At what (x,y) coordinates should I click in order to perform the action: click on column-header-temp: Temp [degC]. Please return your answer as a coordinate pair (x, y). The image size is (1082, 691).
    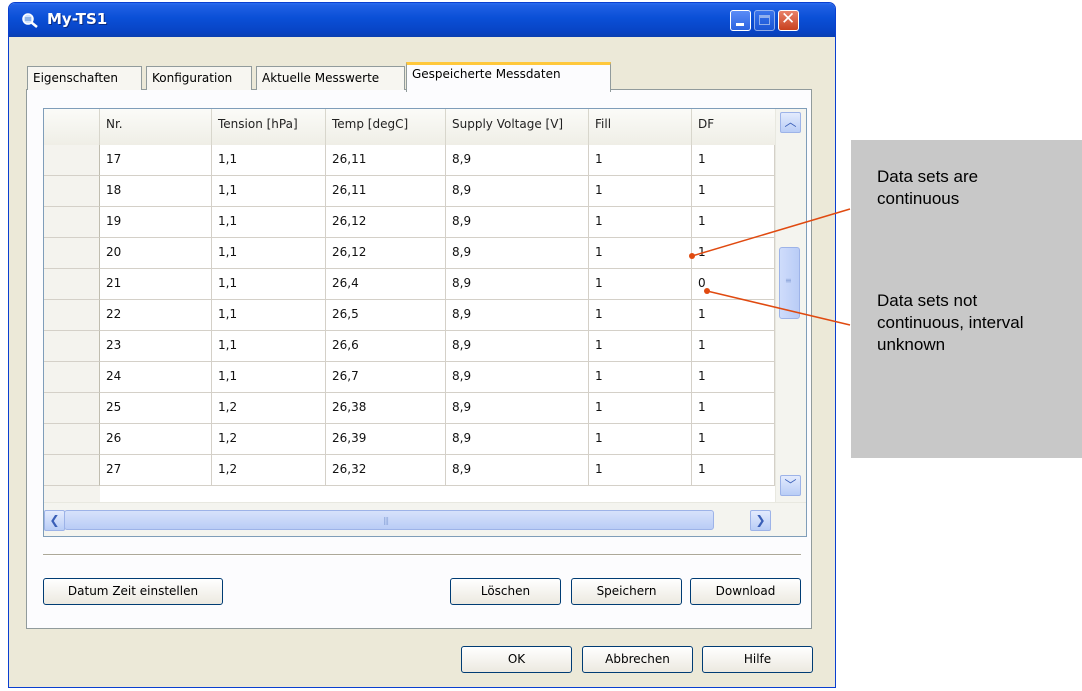
    Looking at the image, I should click on (386, 127).